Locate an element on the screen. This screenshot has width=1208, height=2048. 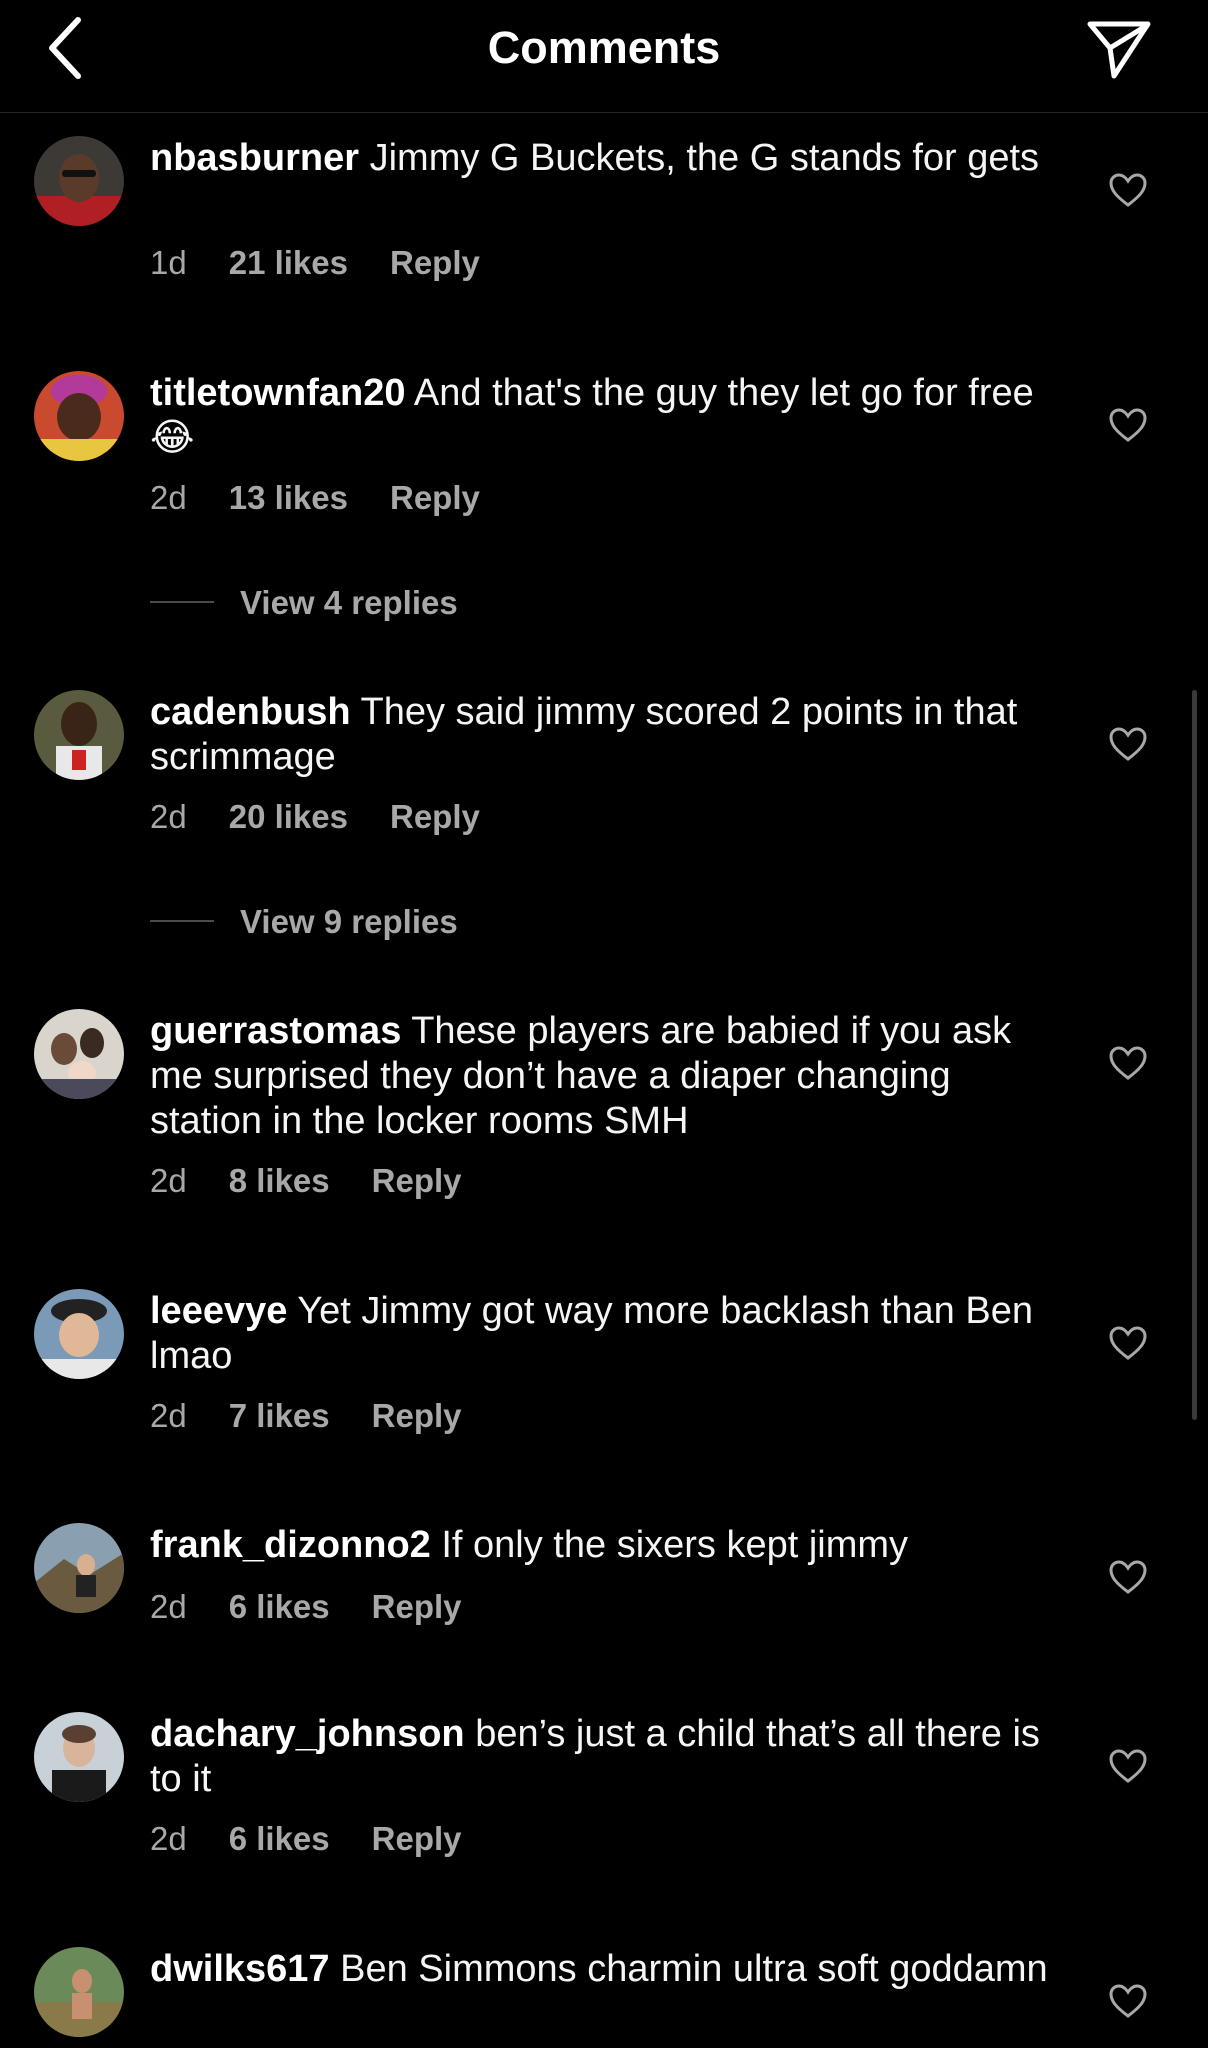
comment-likes: 8 likes is located at coordinates (279, 1180).